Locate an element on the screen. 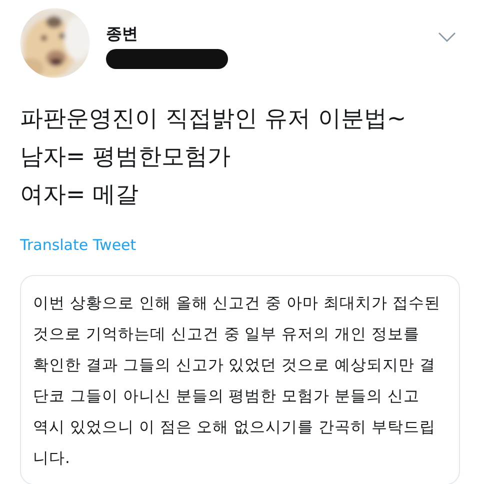  translate-link: Translate Tweet is located at coordinates (78, 245).